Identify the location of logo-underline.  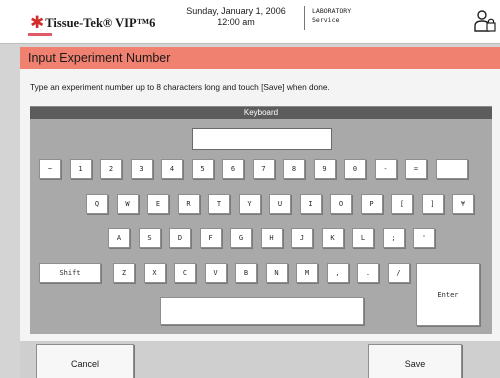
(40, 34).